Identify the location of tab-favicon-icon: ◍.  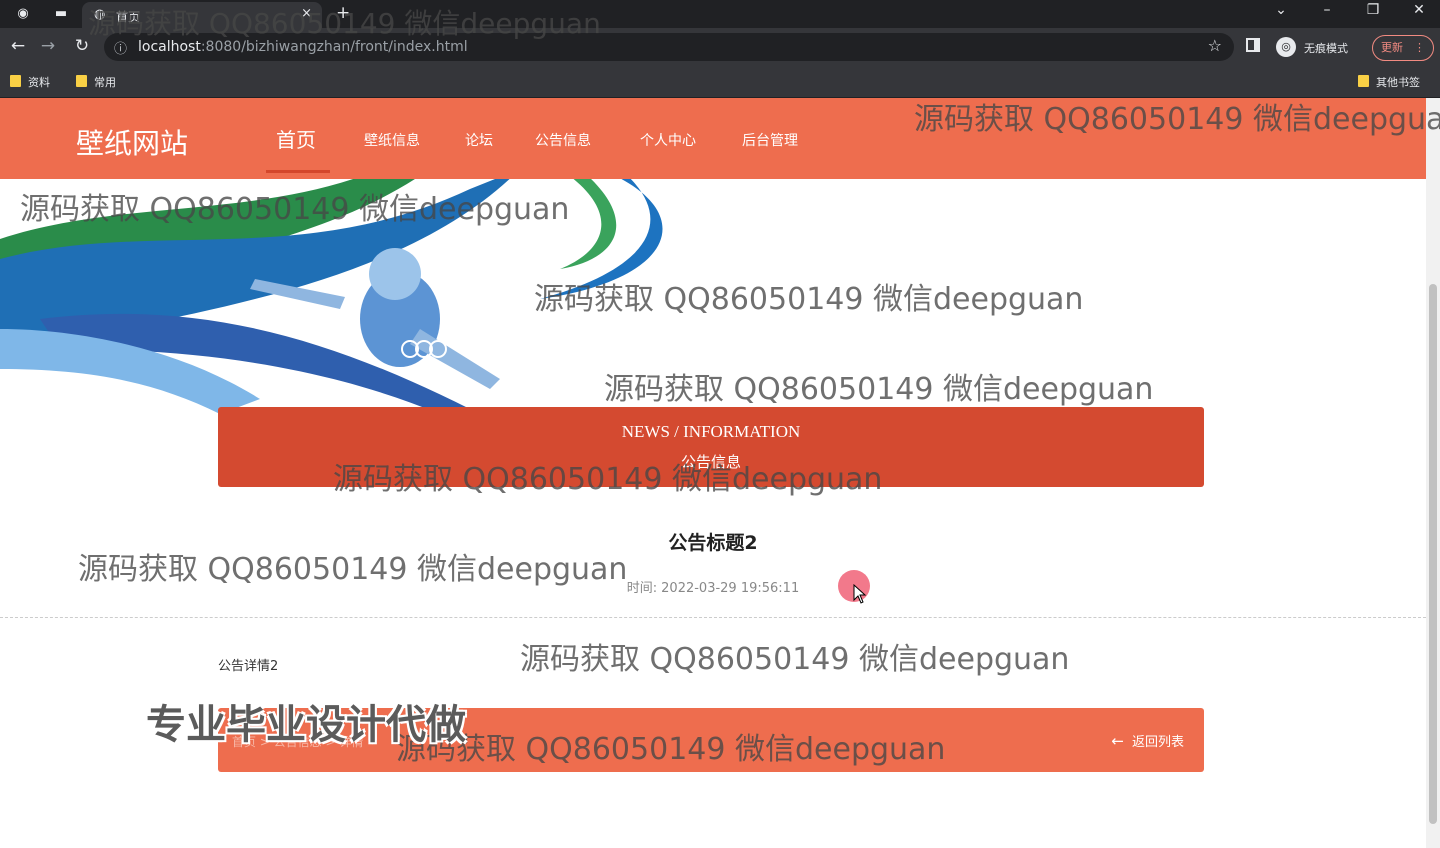
(100, 14).